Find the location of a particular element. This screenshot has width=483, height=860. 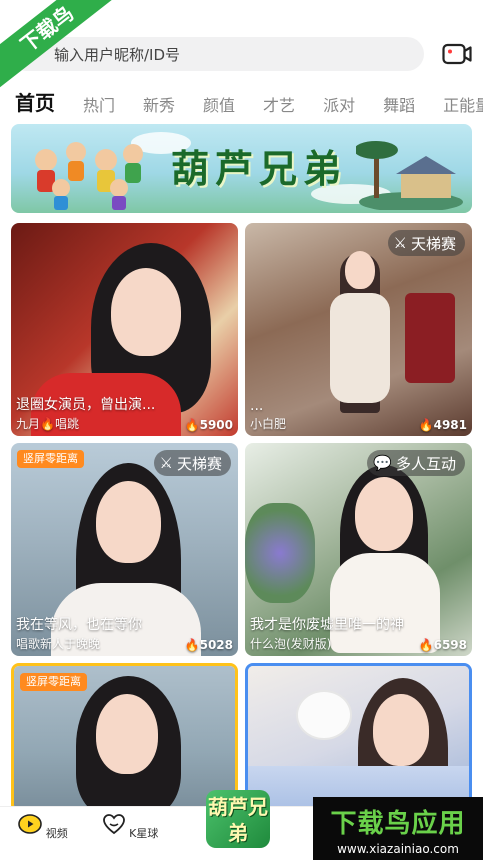

watermark-title: 下载鸟应用 is located at coordinates (398, 824).